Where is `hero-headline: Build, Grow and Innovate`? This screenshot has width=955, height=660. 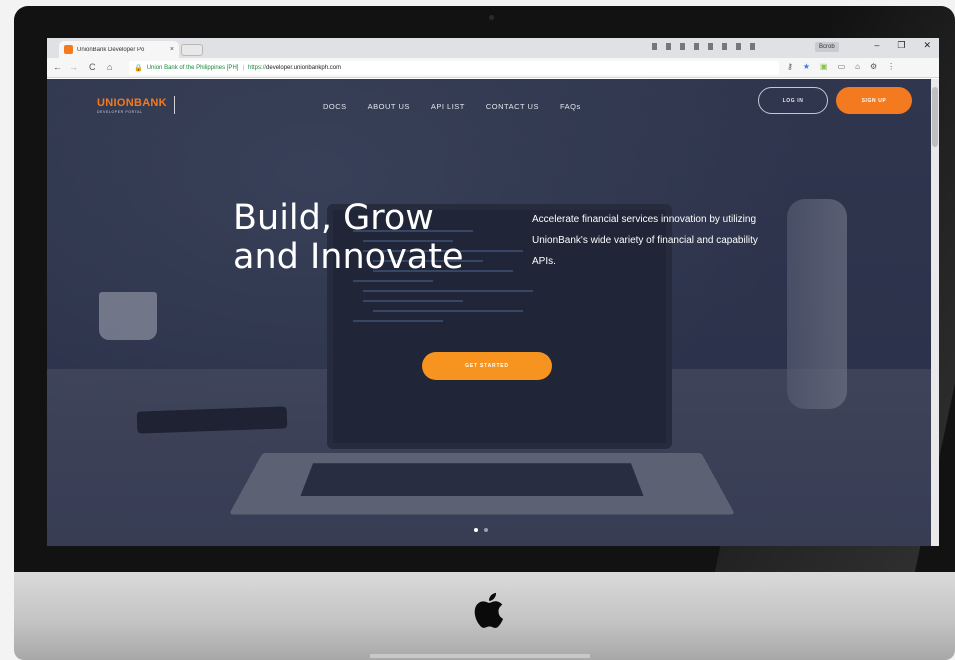
hero-headline: Build, Grow and Innovate is located at coordinates (348, 238).